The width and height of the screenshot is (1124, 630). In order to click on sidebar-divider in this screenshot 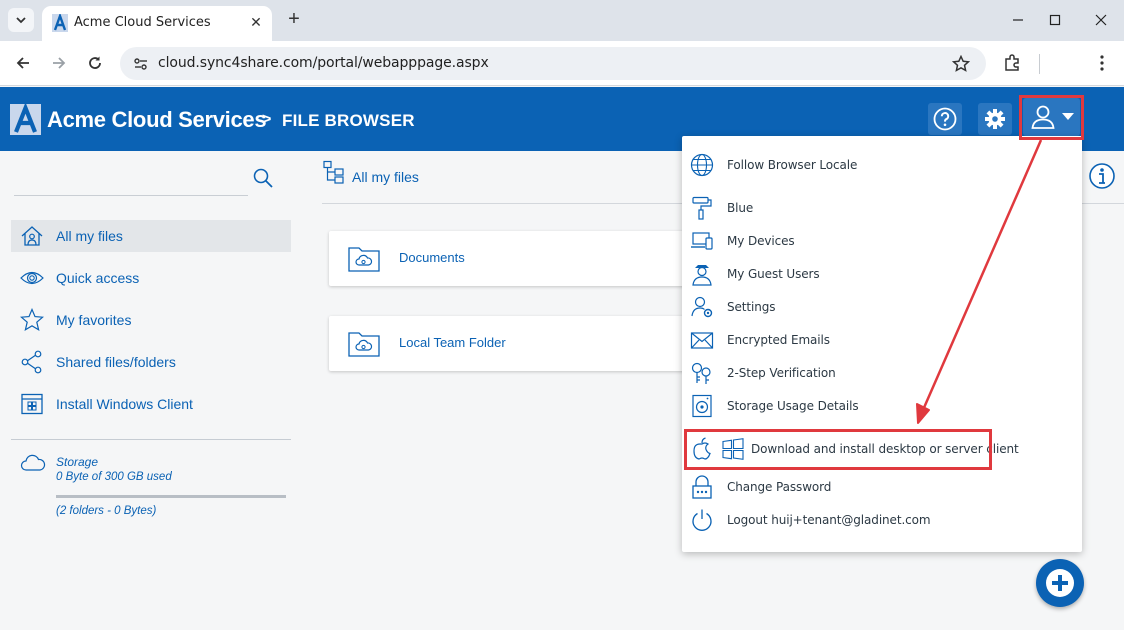, I will do `click(151, 439)`.